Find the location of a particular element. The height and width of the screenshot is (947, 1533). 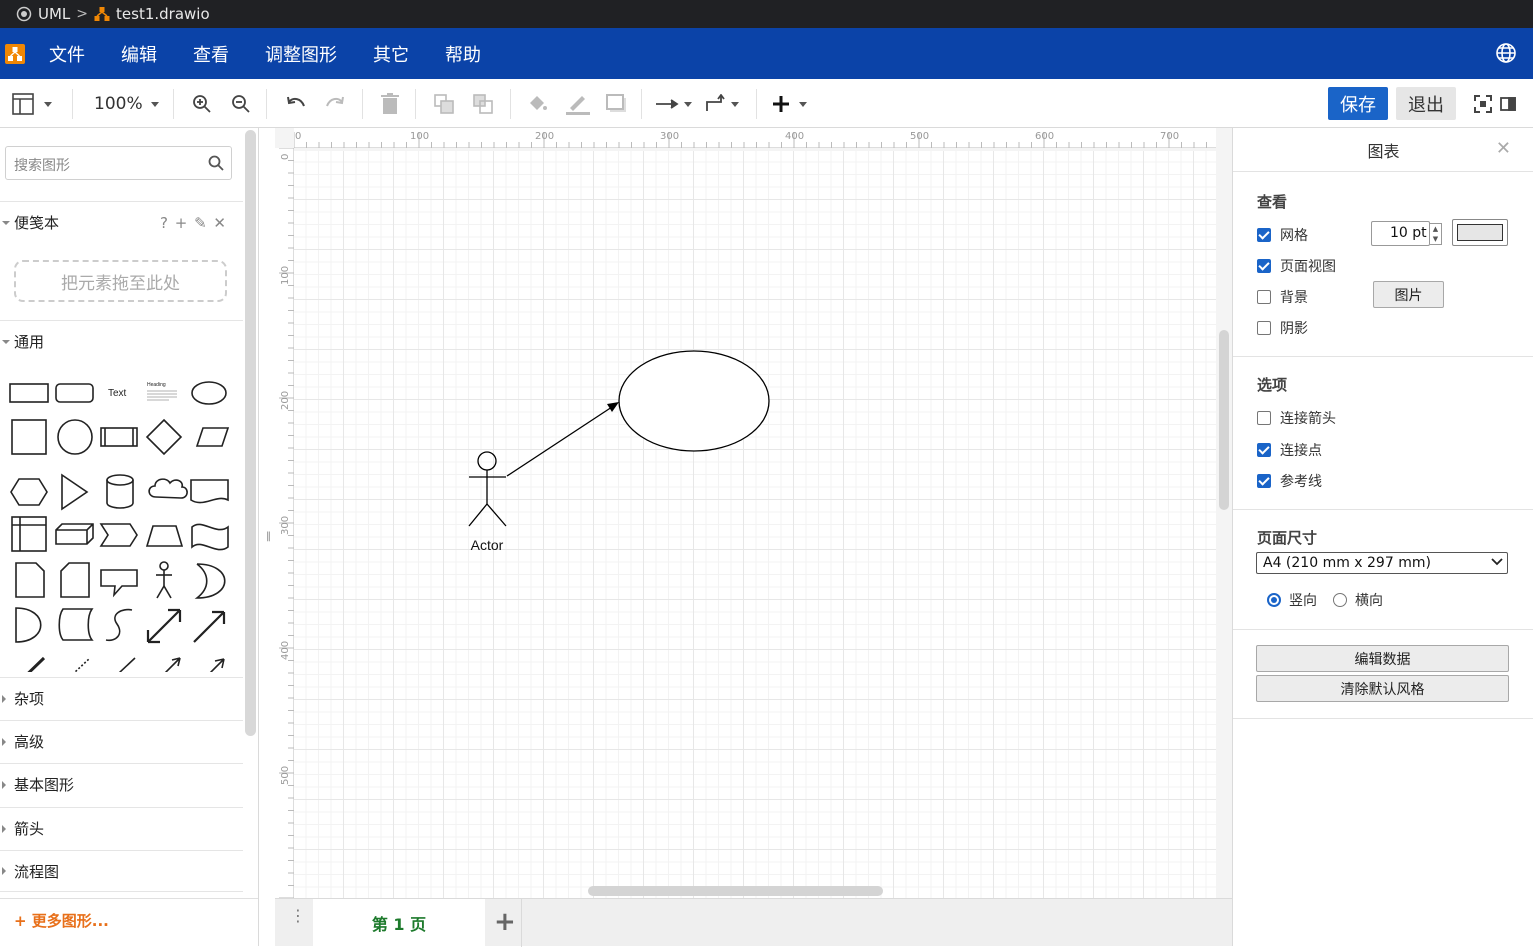

exit-button: 退出 is located at coordinates (1426, 103).